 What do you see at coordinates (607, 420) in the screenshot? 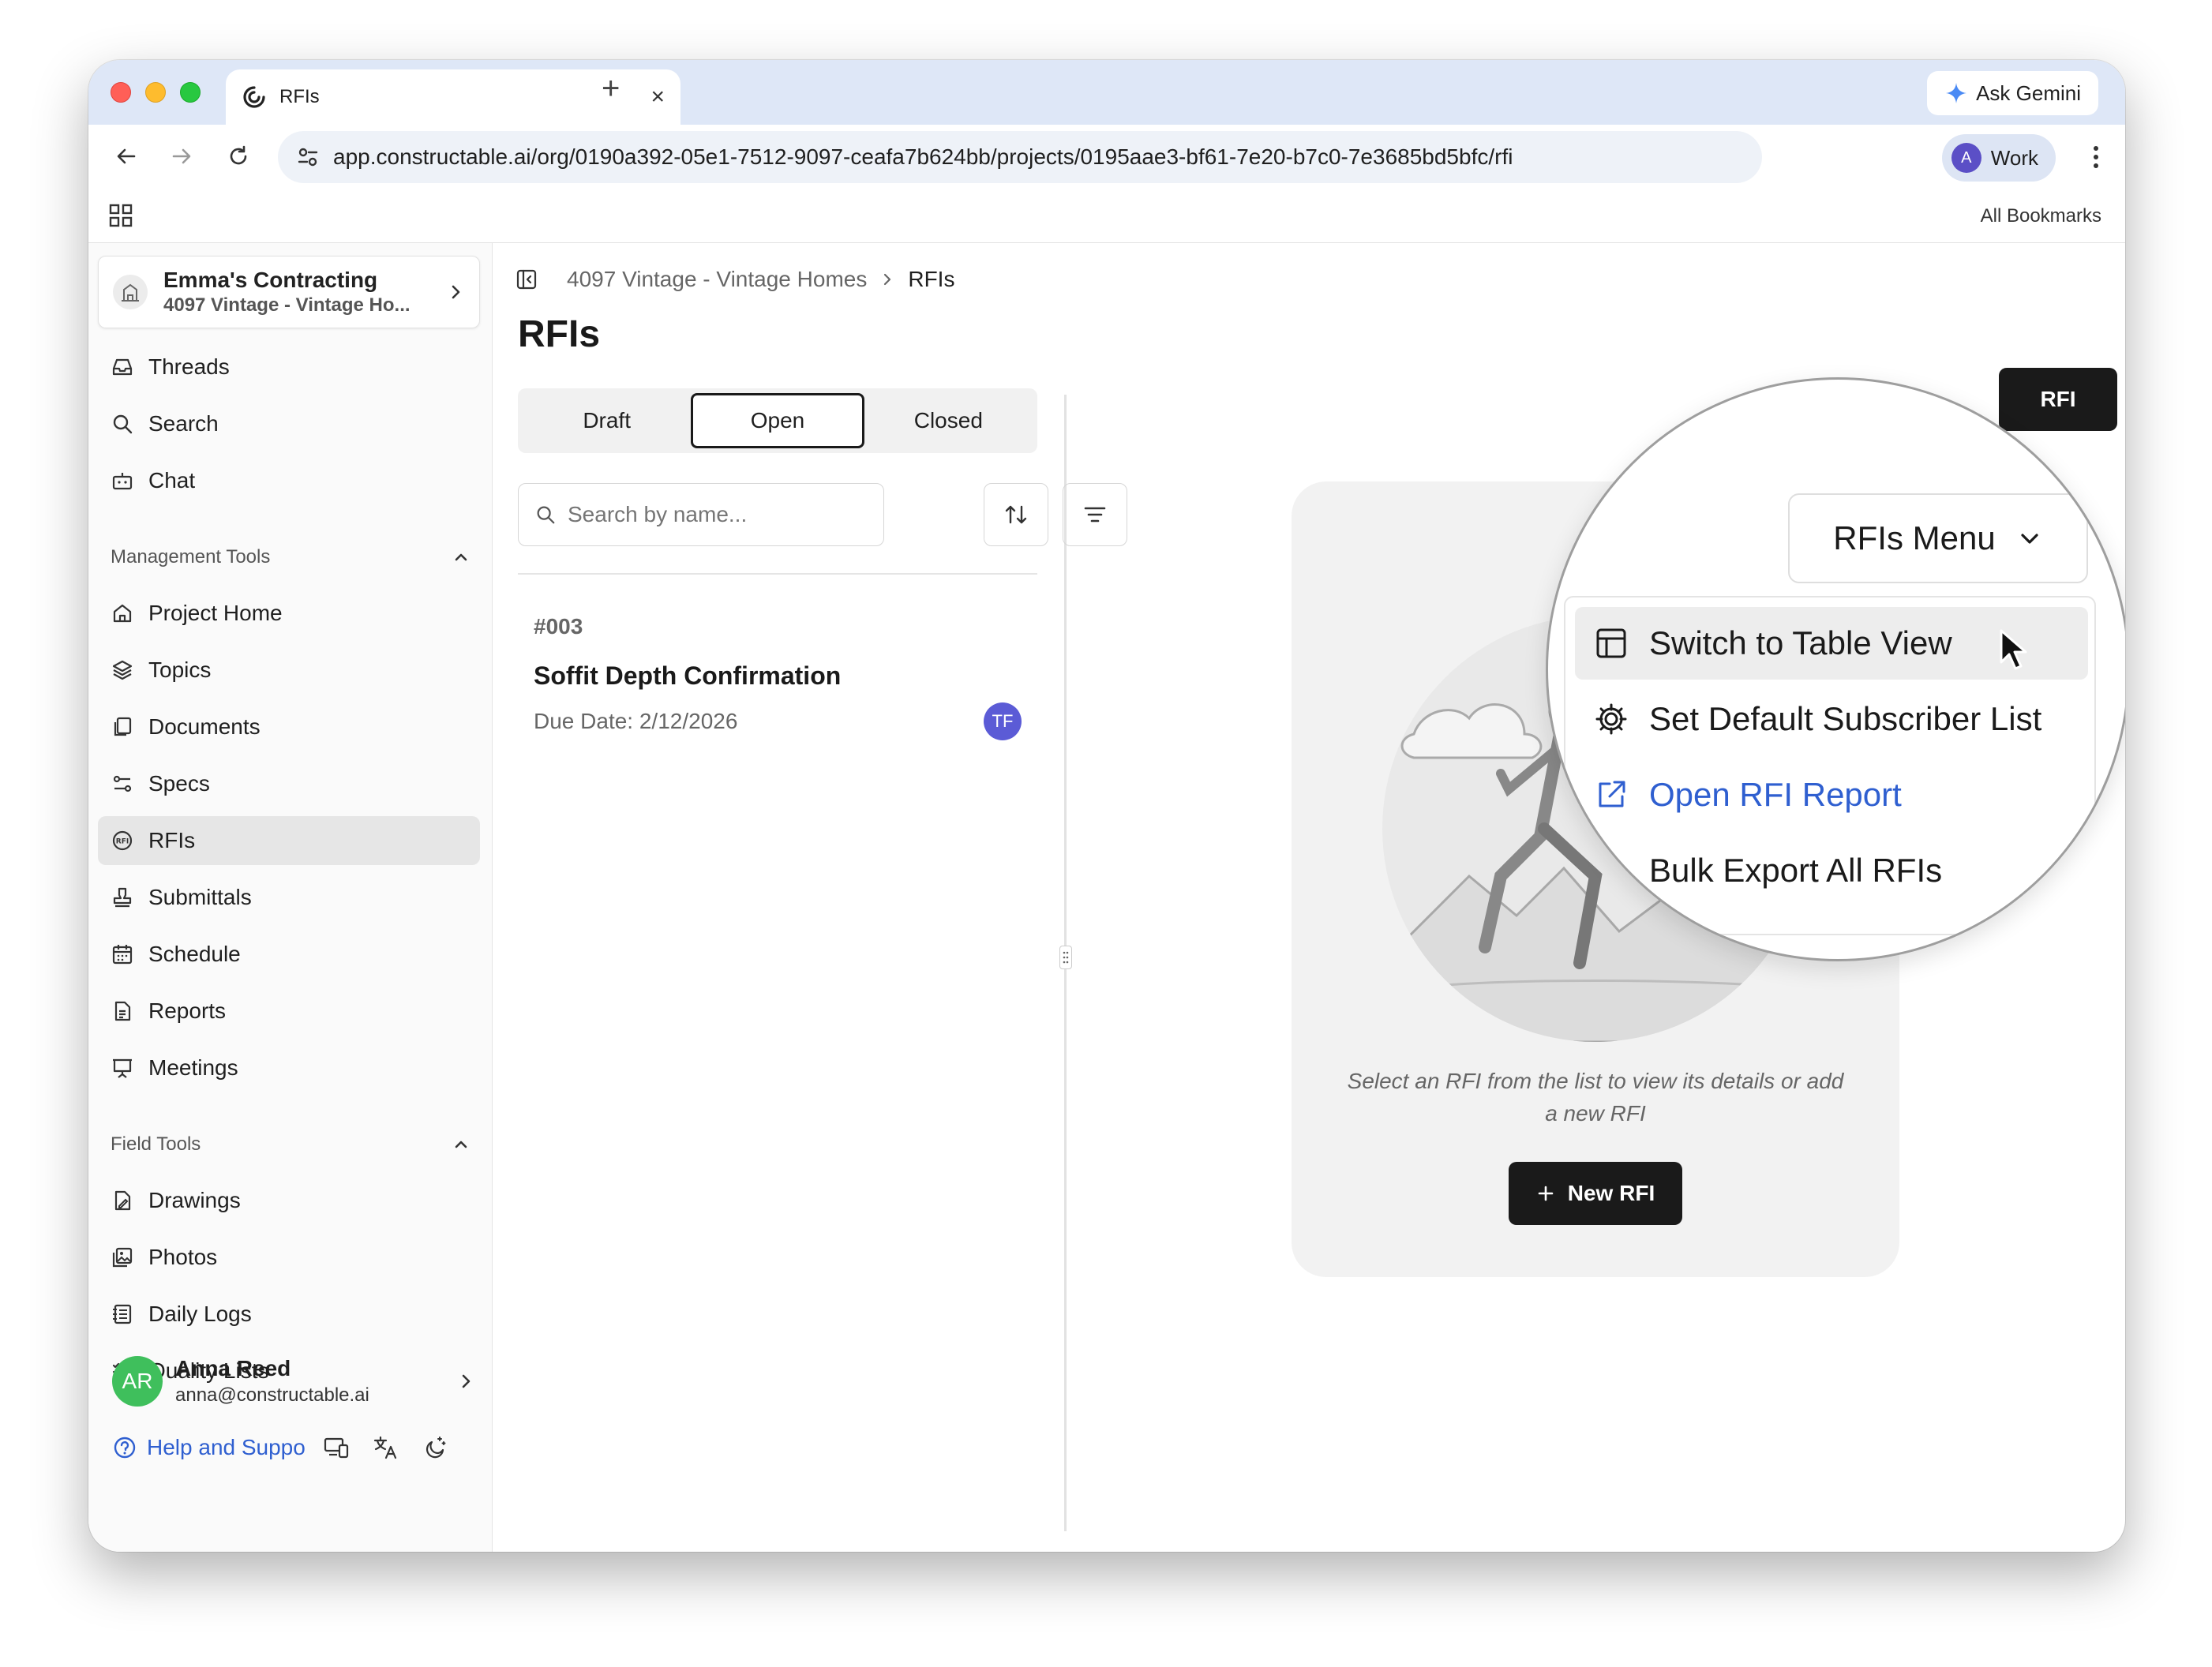
I see `tab-draft: Draft` at bounding box center [607, 420].